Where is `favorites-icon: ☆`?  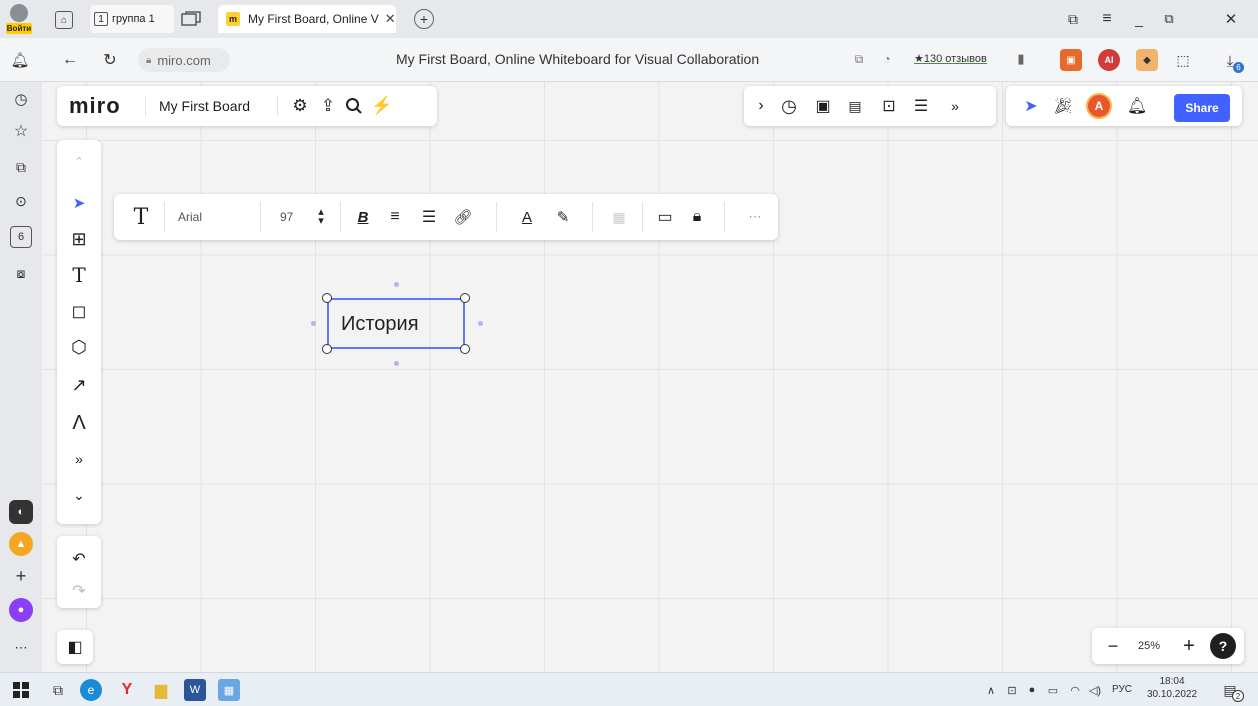 favorites-icon: ☆ is located at coordinates (21, 131).